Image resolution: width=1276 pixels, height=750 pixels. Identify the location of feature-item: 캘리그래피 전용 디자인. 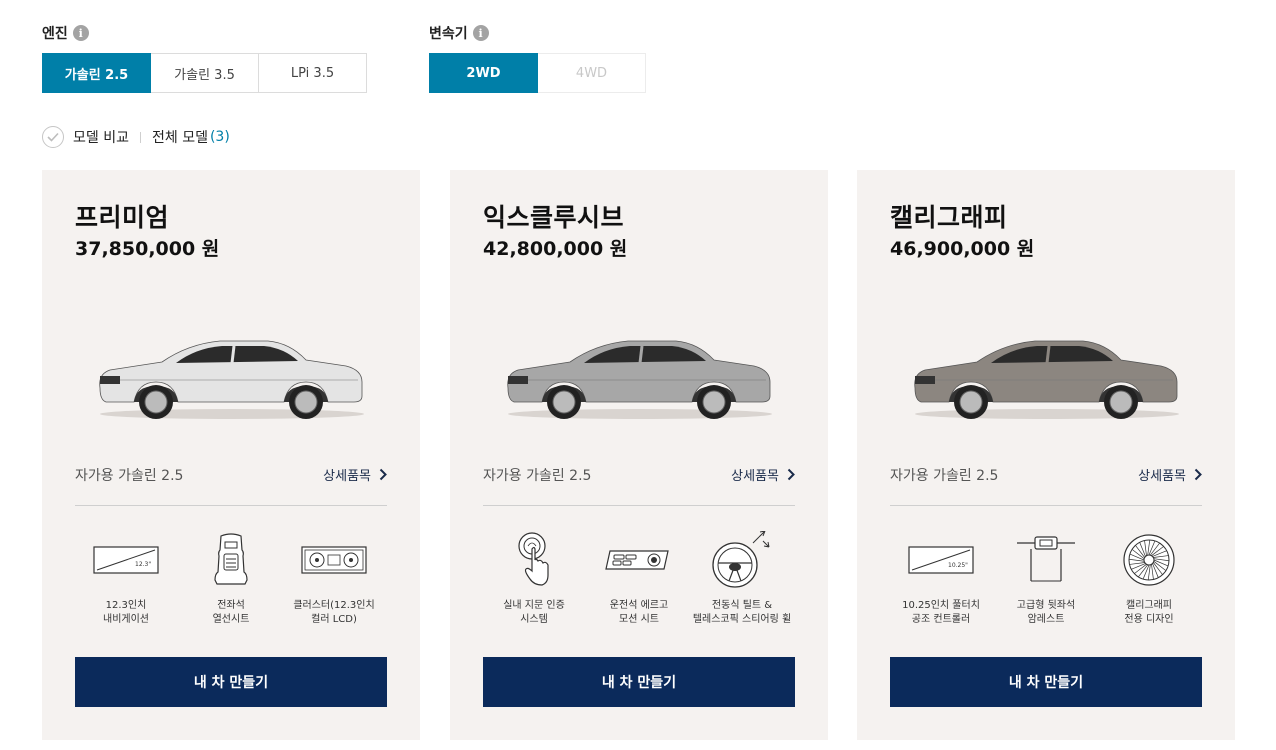
(1149, 578).